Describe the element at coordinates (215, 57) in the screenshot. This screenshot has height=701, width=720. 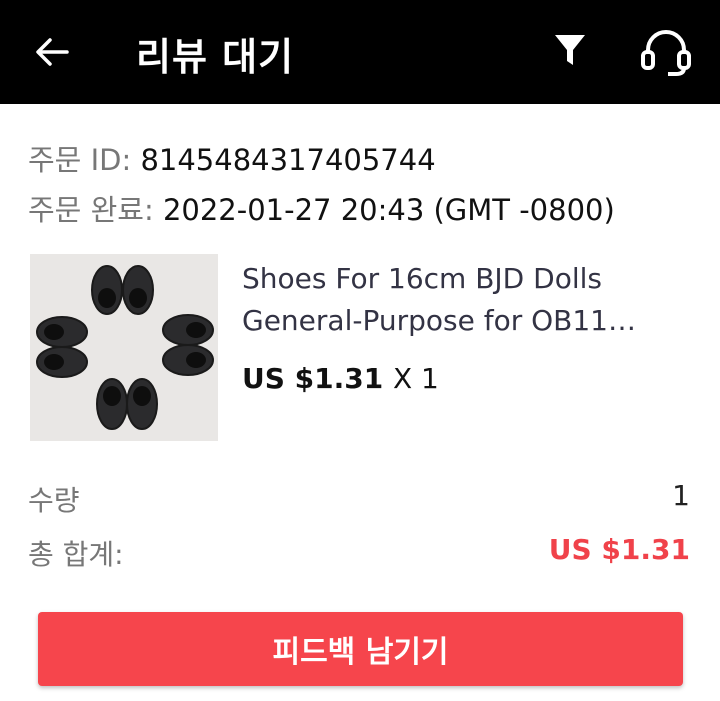
I see `page-title: 리뷰 대기` at that location.